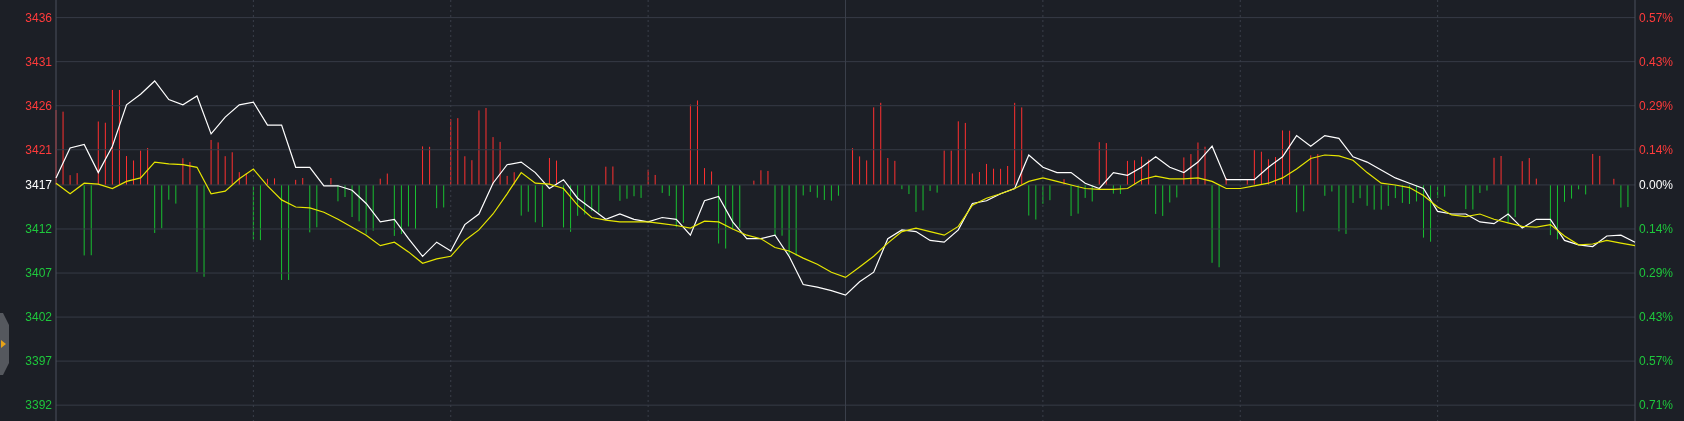 The height and width of the screenshot is (421, 1684). What do you see at coordinates (1656, 405) in the screenshot?
I see `axis-label: 0.71%` at bounding box center [1656, 405].